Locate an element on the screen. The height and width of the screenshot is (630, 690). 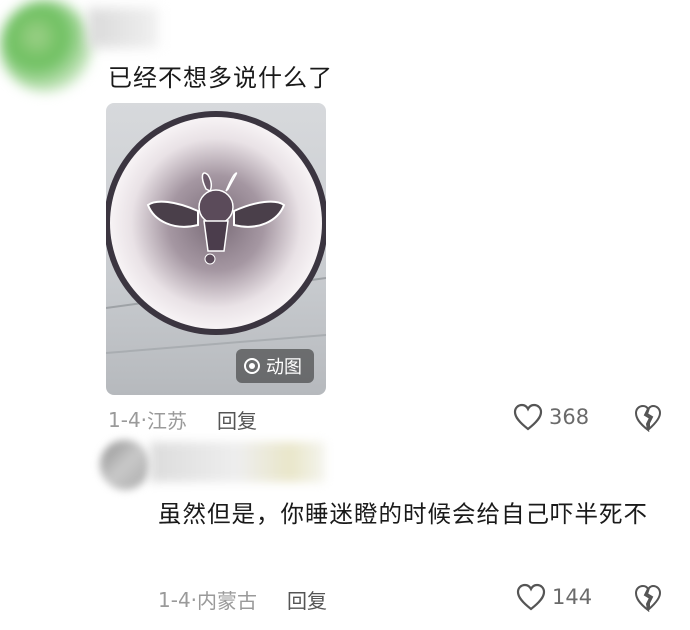
comment-location: 内蒙古 is located at coordinates (227, 601).